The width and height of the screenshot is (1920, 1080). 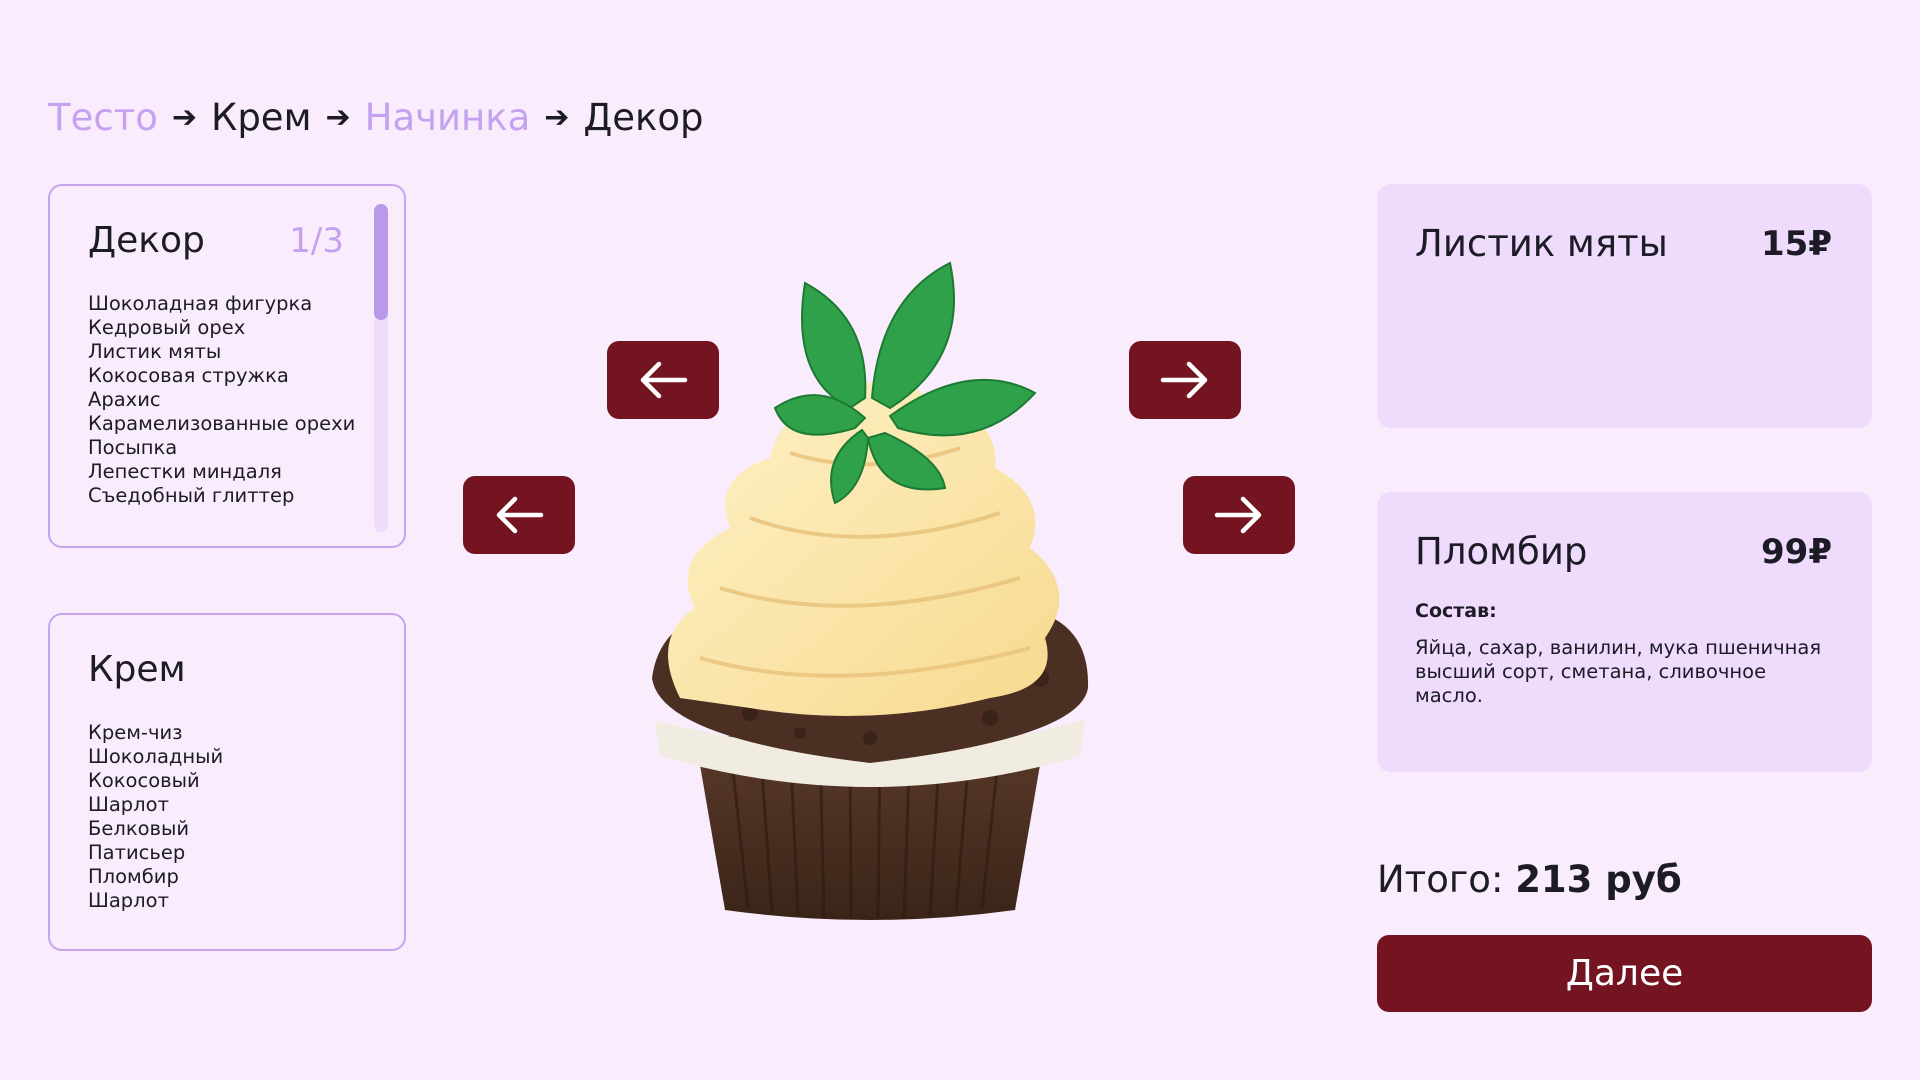 I want to click on selected-decor-header: Листик мяты 15₽, so click(x=1623, y=243).